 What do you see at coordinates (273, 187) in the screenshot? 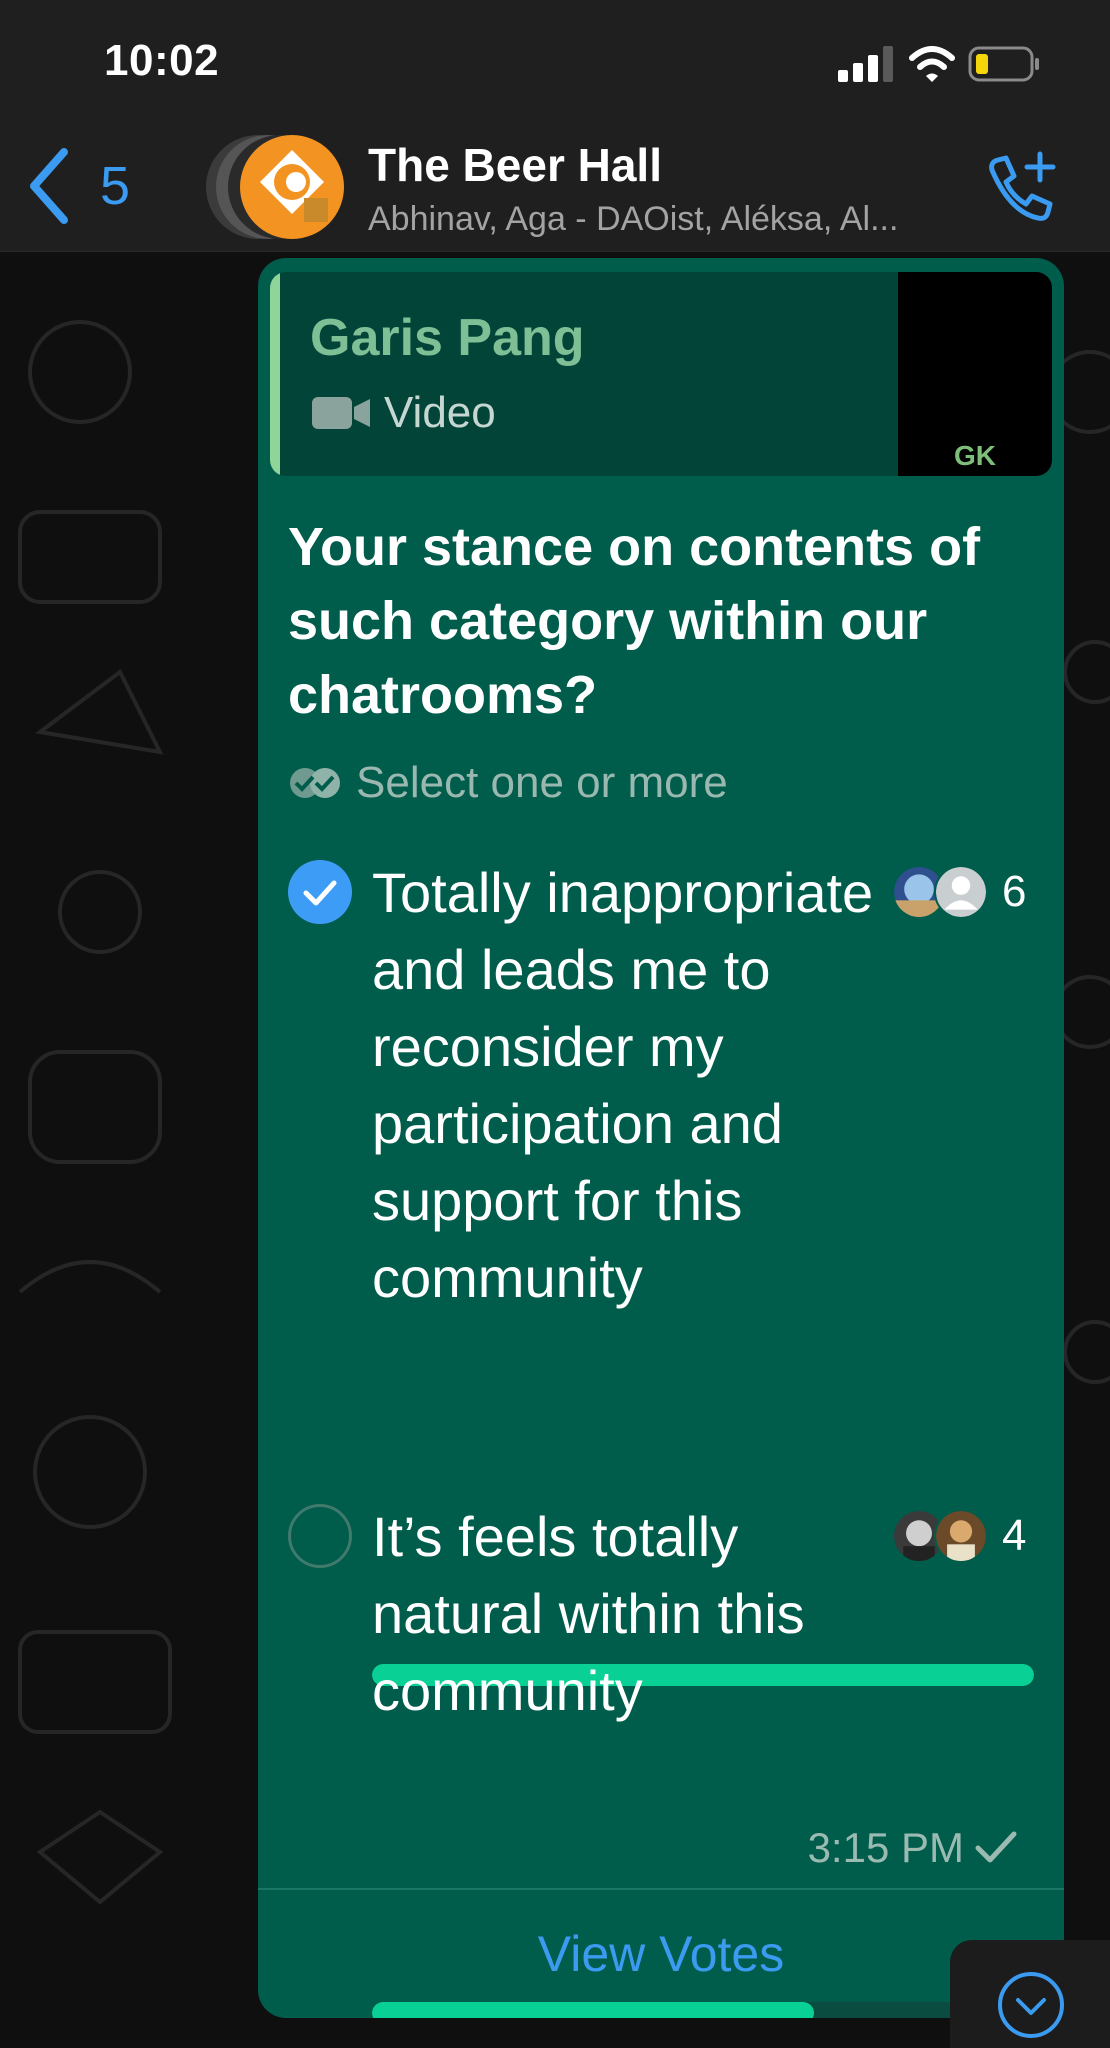
I see `group-avatar` at bounding box center [273, 187].